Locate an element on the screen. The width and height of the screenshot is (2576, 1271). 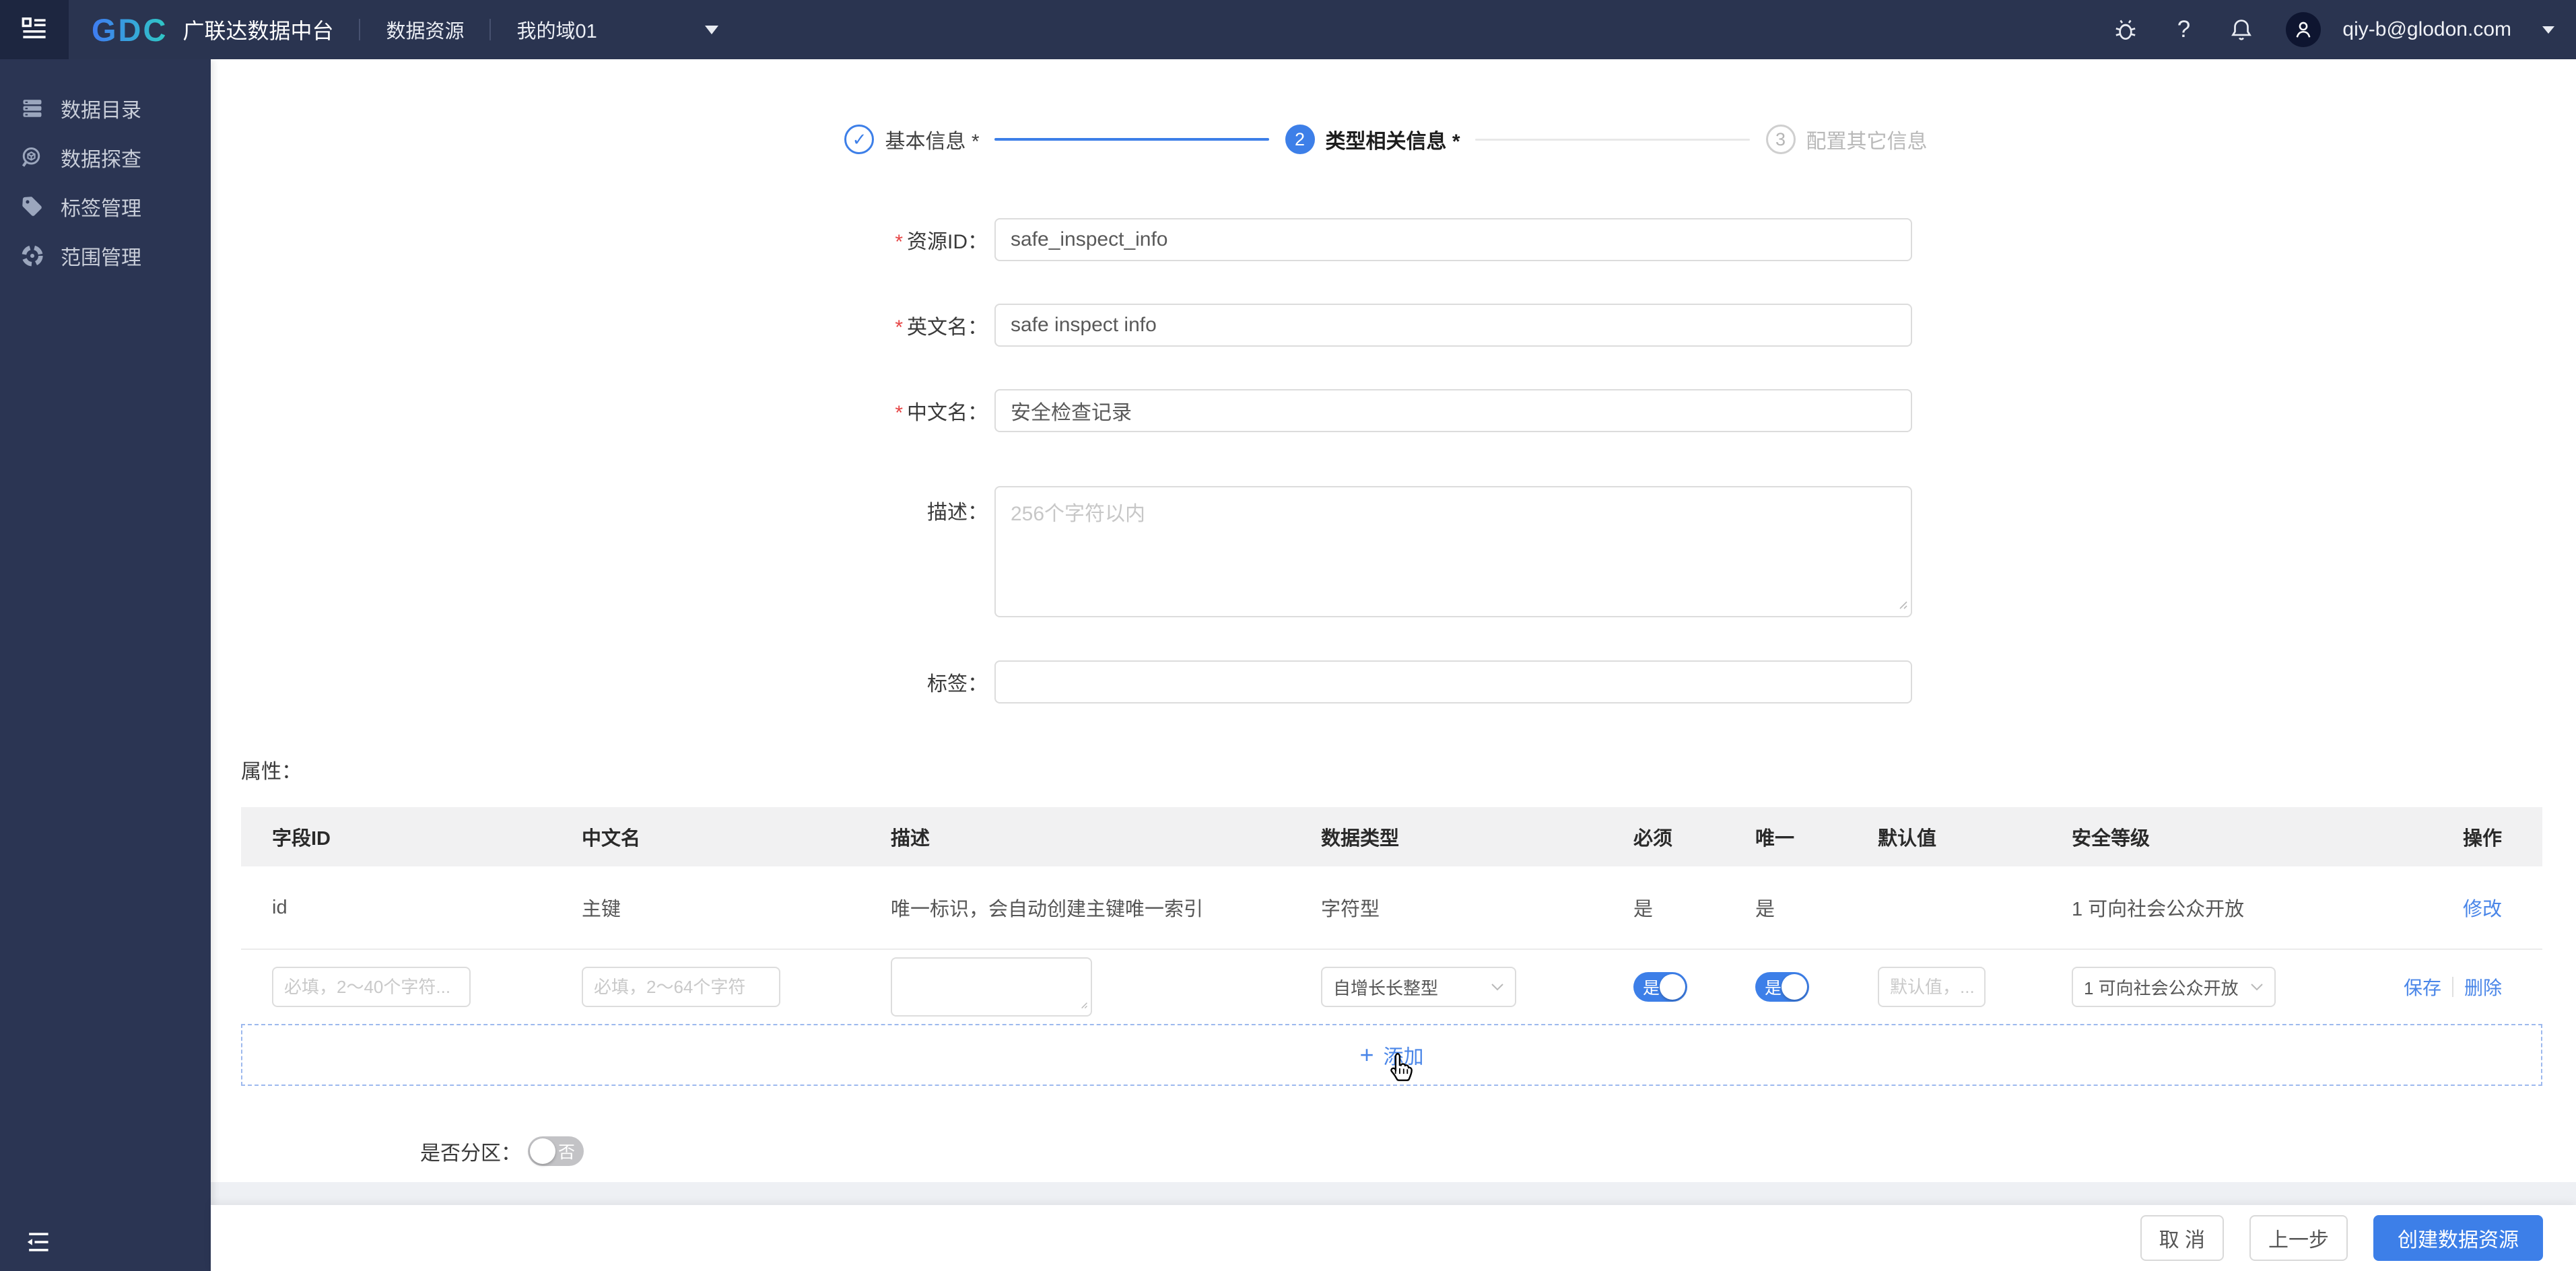
add-field-button: + 添加 is located at coordinates (1391, 1055).